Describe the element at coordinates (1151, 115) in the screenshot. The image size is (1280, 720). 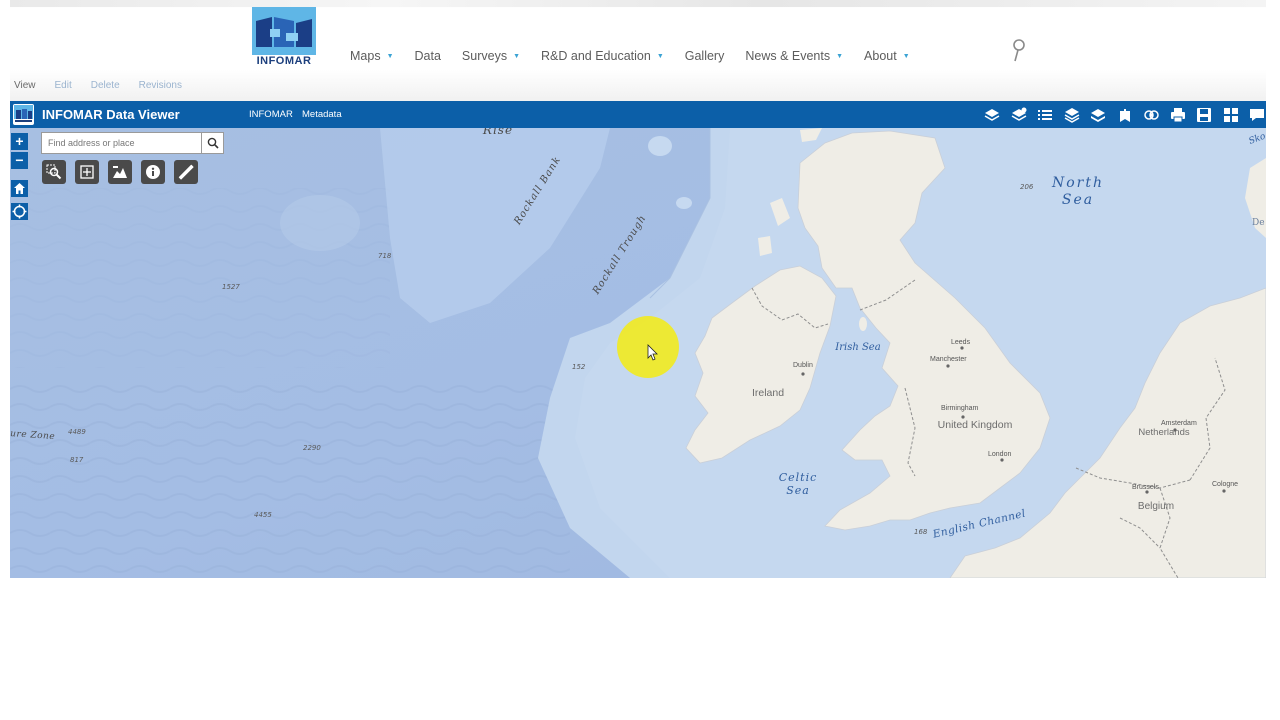
I see `analysis-icon` at that location.